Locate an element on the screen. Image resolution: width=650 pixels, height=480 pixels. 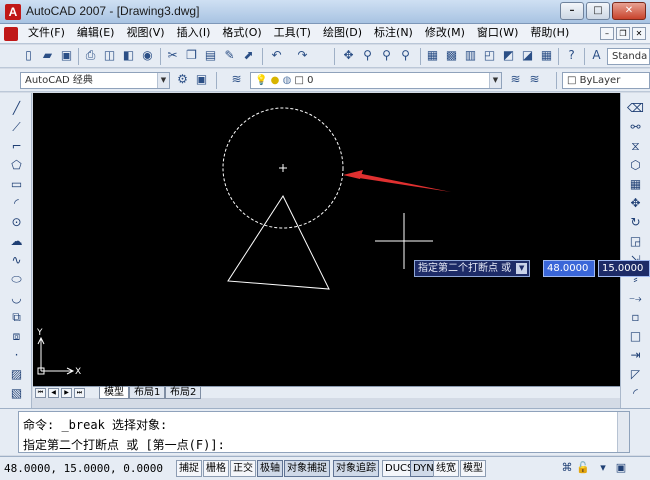
zoom-previous-icon: ⚲ is located at coordinates (405, 56).